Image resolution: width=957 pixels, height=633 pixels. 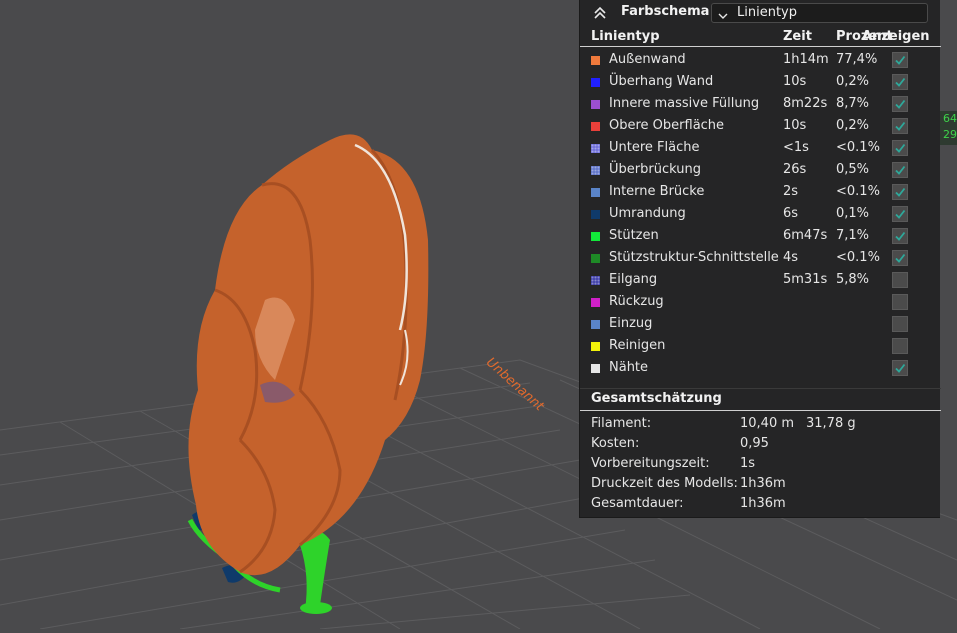 What do you see at coordinates (661, 81) in the screenshot?
I see `line-type-name: Überhang Wand` at bounding box center [661, 81].